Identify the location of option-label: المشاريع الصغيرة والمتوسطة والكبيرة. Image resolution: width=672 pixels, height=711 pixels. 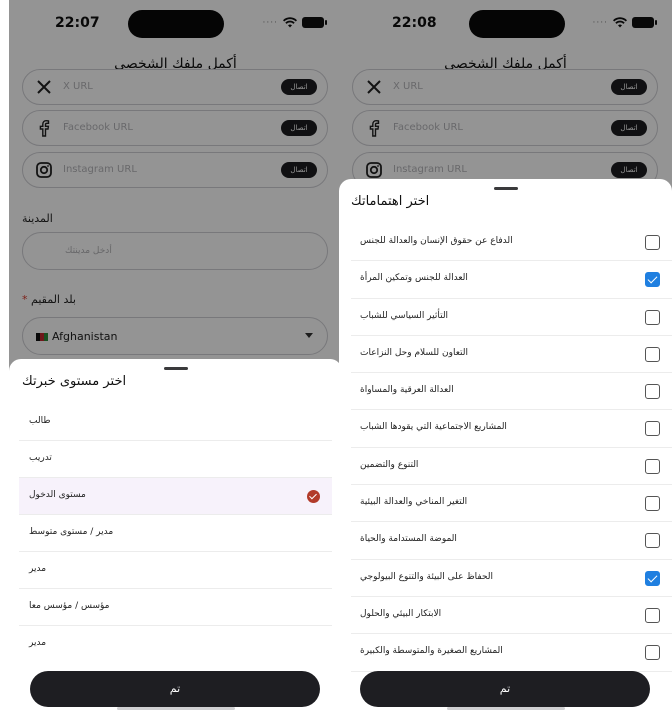
(431, 651).